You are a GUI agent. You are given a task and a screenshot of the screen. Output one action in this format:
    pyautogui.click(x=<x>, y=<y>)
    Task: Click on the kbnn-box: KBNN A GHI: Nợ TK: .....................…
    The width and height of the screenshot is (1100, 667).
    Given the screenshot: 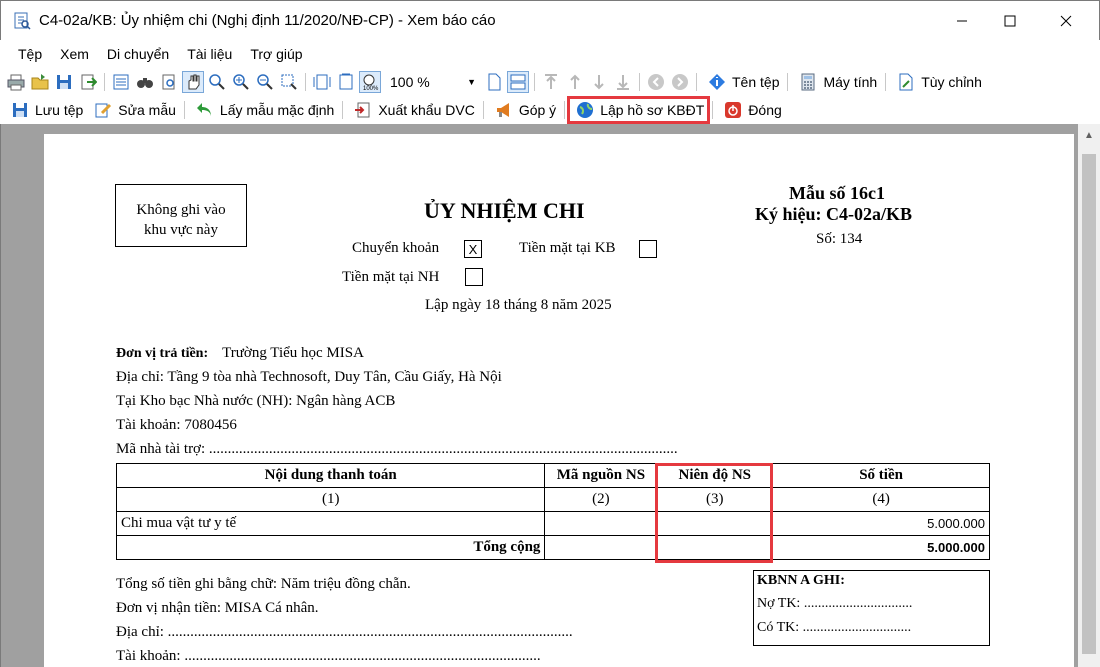 What is the action you would take?
    pyautogui.click(x=871, y=608)
    